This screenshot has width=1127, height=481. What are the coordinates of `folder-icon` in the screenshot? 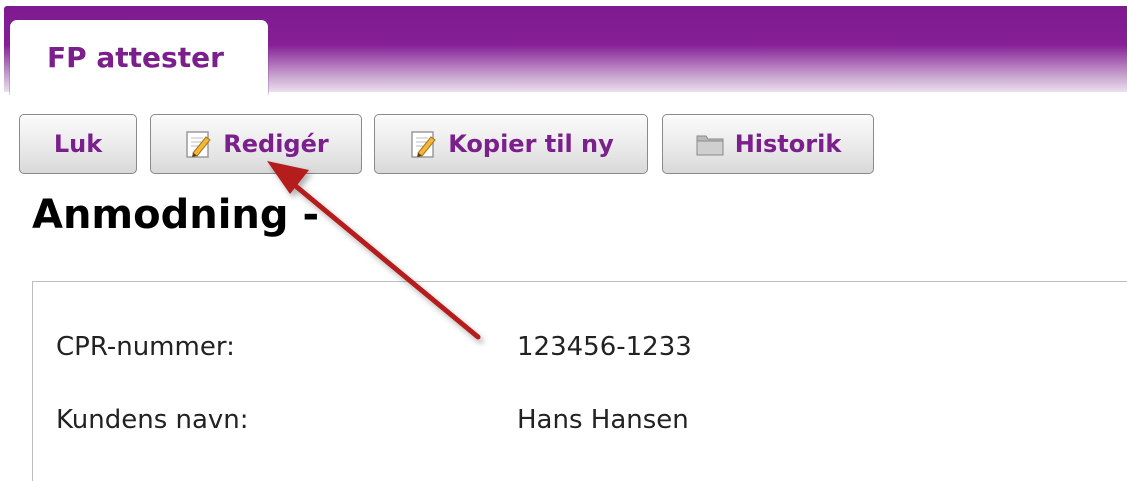 It's located at (710, 145).